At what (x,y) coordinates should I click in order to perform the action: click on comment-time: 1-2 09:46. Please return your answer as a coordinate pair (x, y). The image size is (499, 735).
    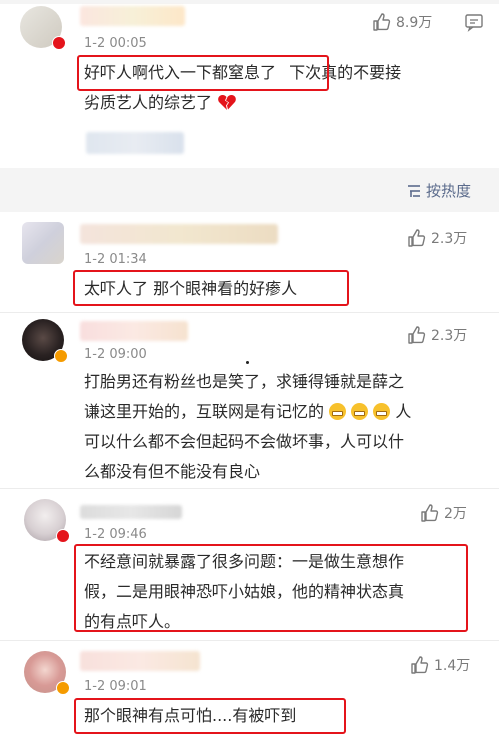
    Looking at the image, I should click on (115, 534).